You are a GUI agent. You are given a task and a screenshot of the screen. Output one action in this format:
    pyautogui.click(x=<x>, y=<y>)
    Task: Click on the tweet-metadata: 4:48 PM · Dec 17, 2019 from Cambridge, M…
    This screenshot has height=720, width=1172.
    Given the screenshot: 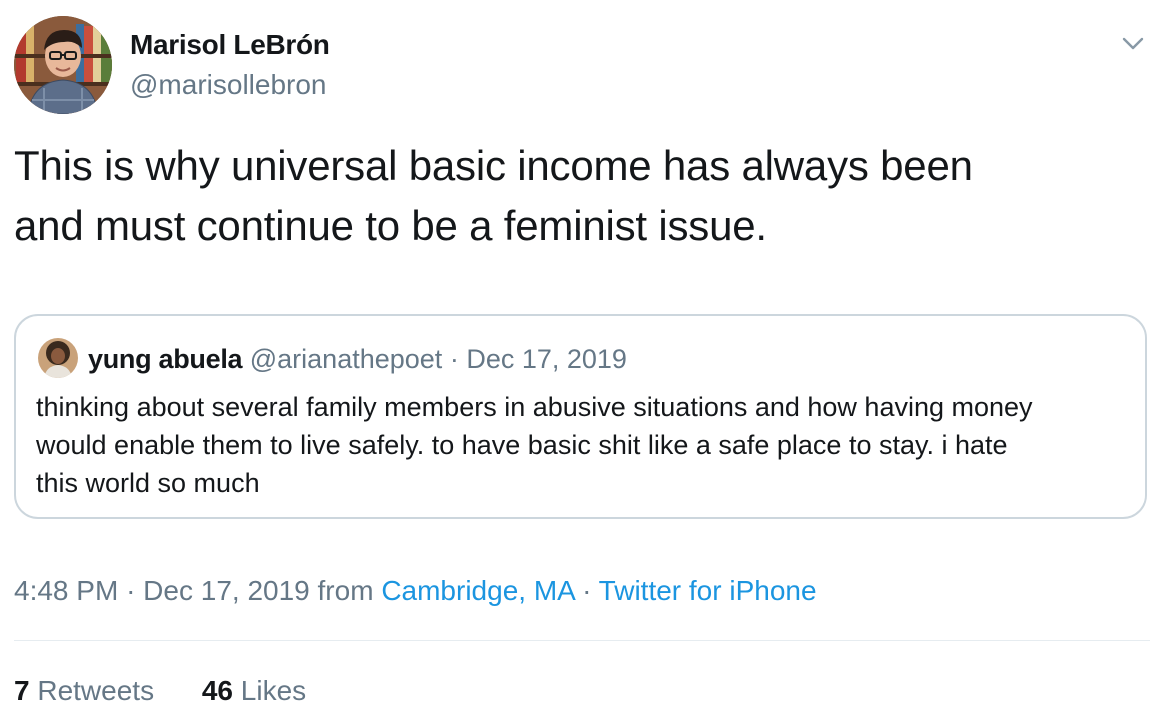 What is the action you would take?
    pyautogui.click(x=415, y=591)
    